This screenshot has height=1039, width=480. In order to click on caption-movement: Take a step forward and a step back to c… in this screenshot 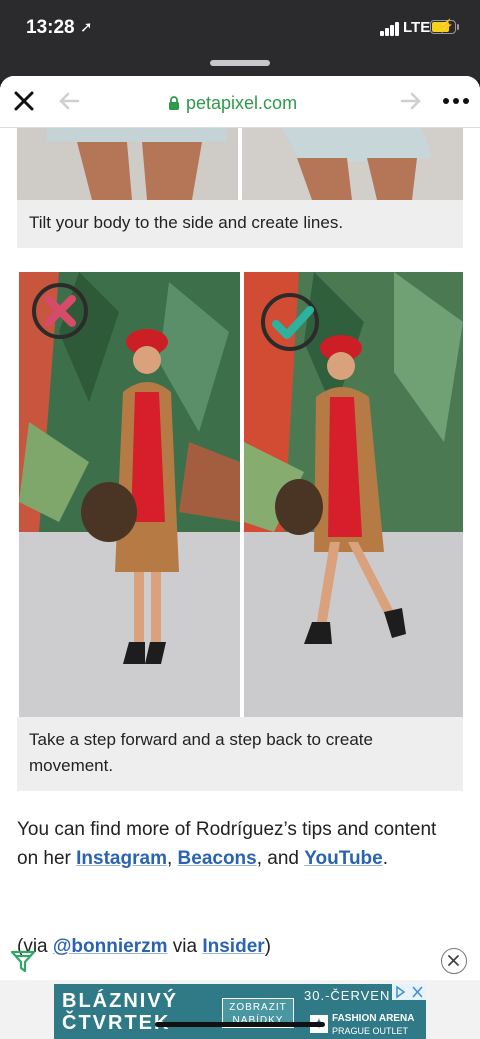, I will do `click(240, 754)`.